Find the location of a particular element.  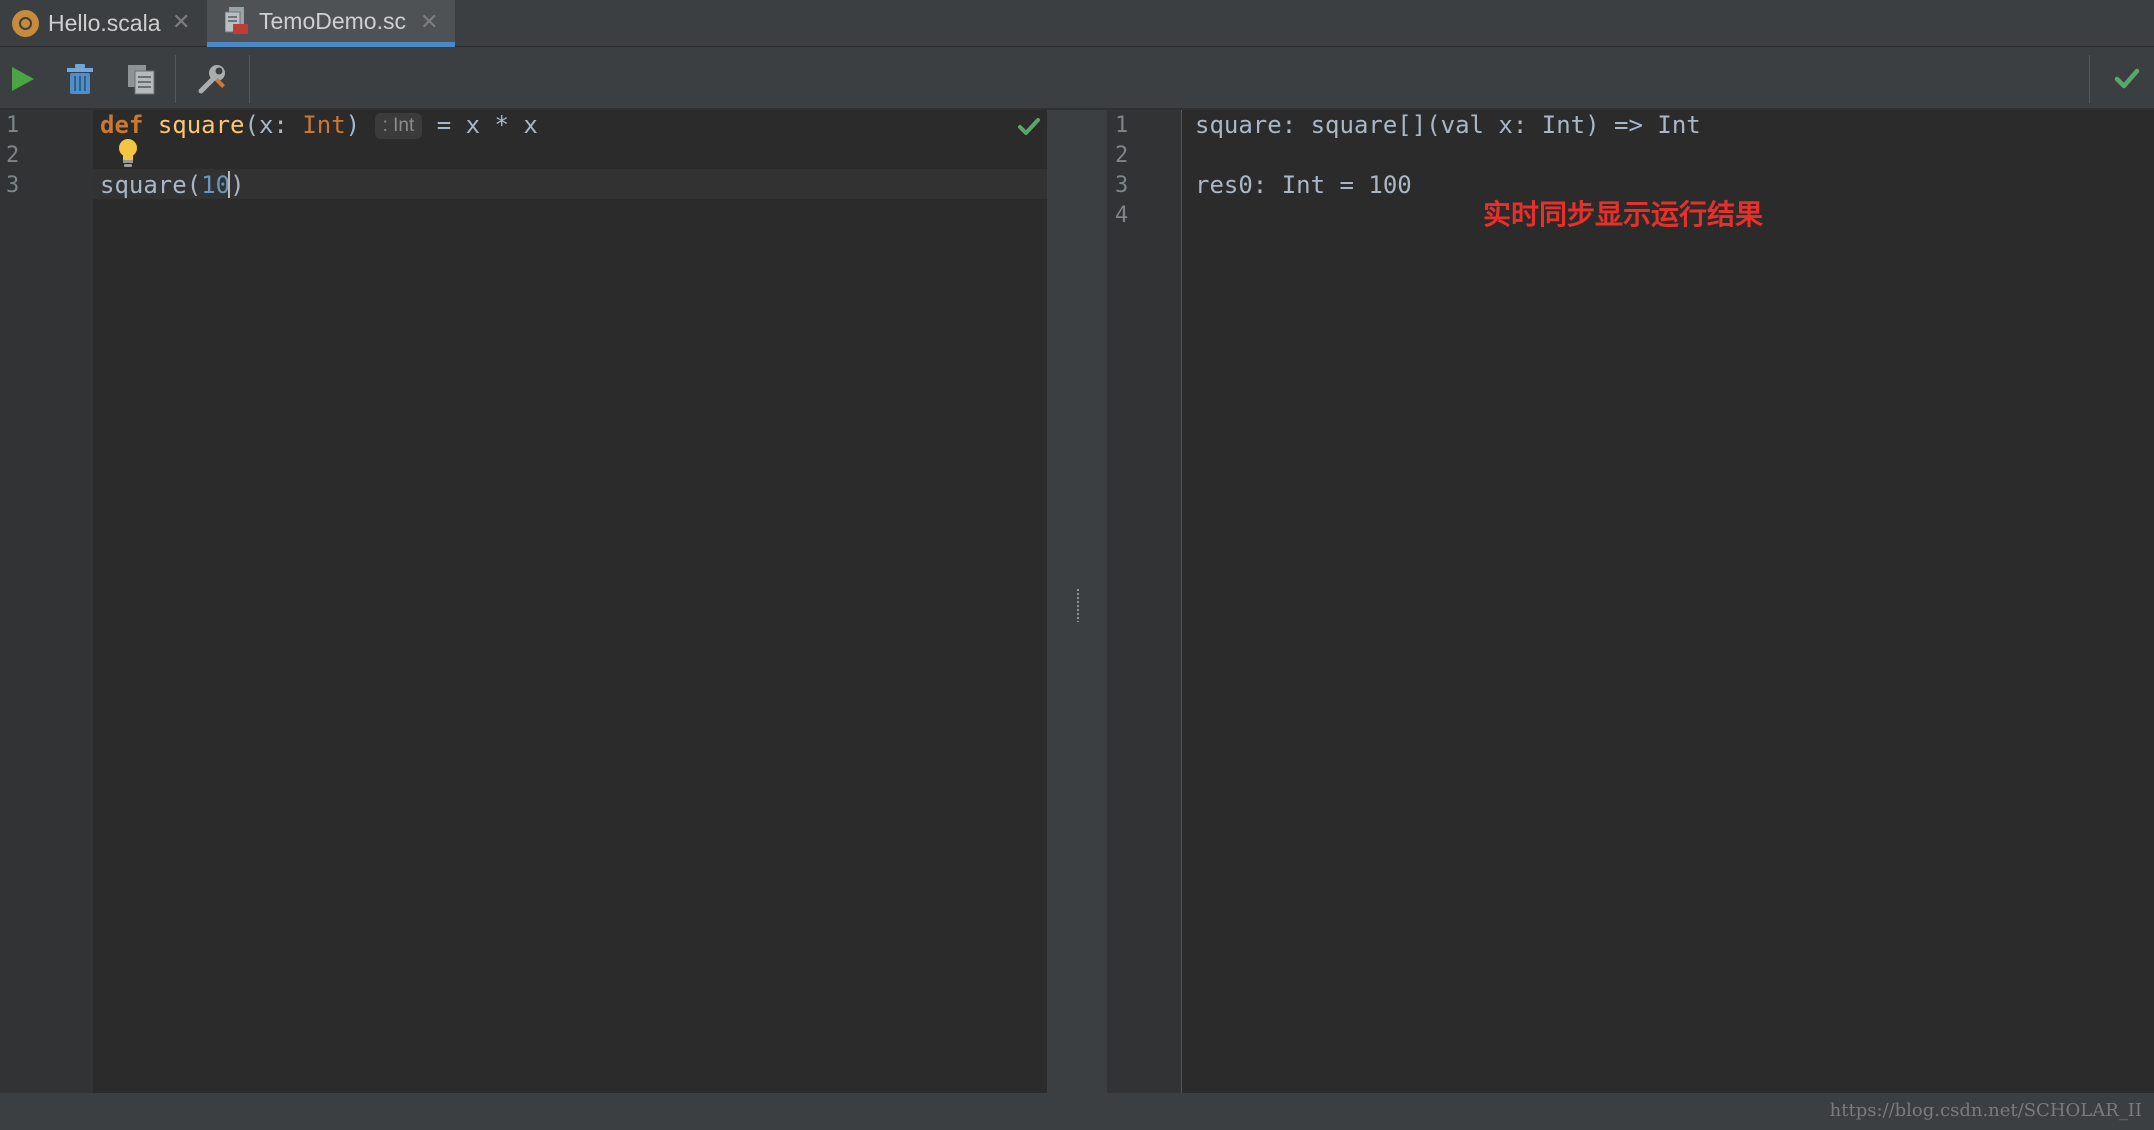

code-line-1: def square(x: Int) : Int = x * x is located at coordinates (319, 125).